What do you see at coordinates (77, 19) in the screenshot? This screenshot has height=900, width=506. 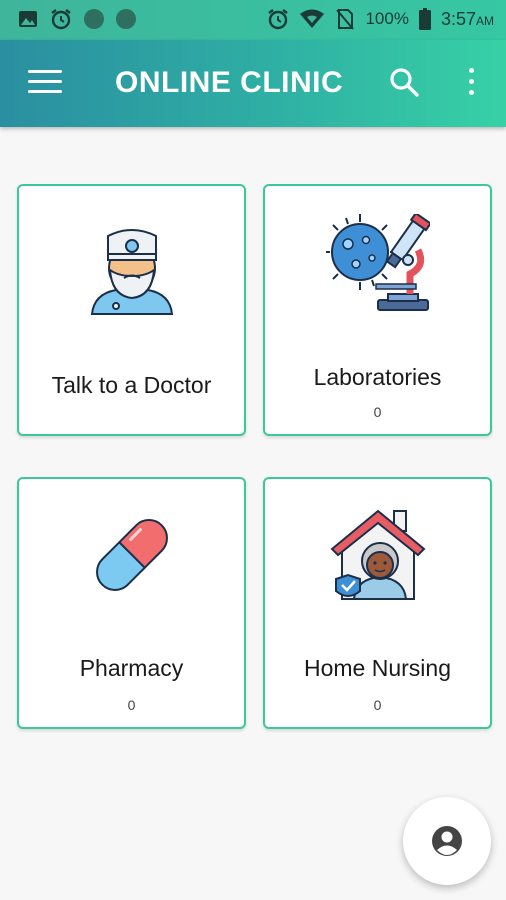 I see `status-bar-left` at bounding box center [77, 19].